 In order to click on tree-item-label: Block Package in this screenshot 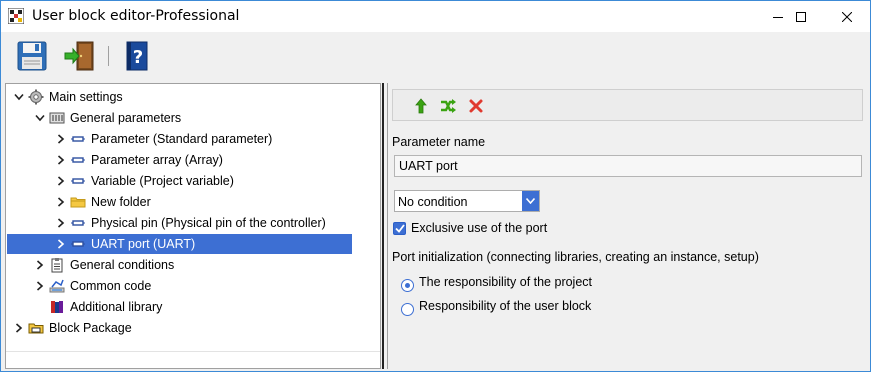, I will do `click(90, 328)`.